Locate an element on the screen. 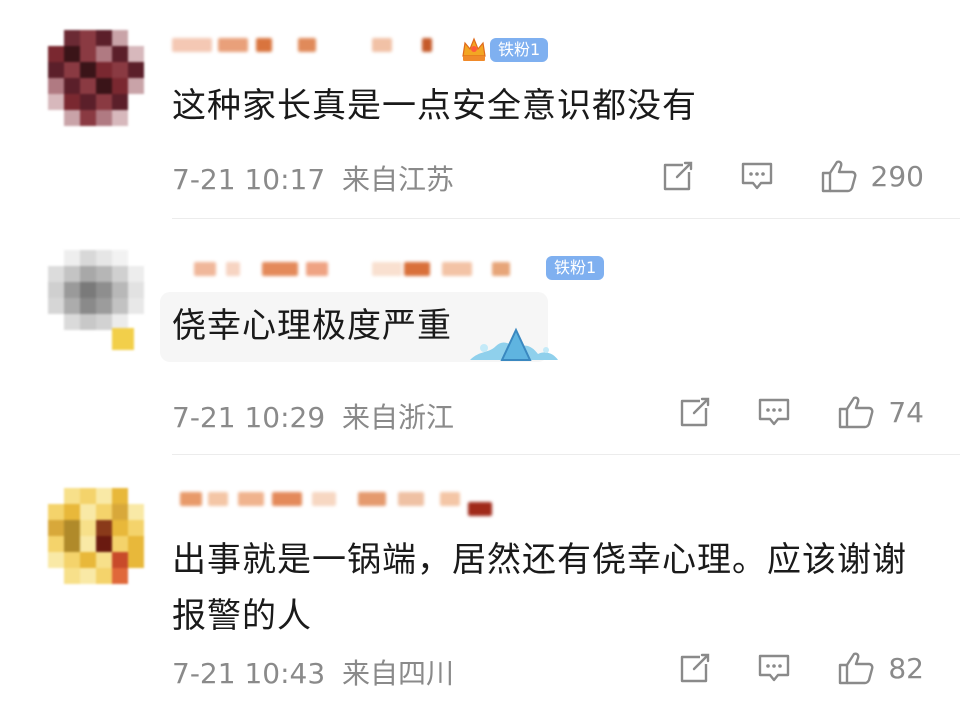  comment-text: 出事就是一锅端，居然还有侥幸心理。应该谢谢报警的人 is located at coordinates (539, 588).